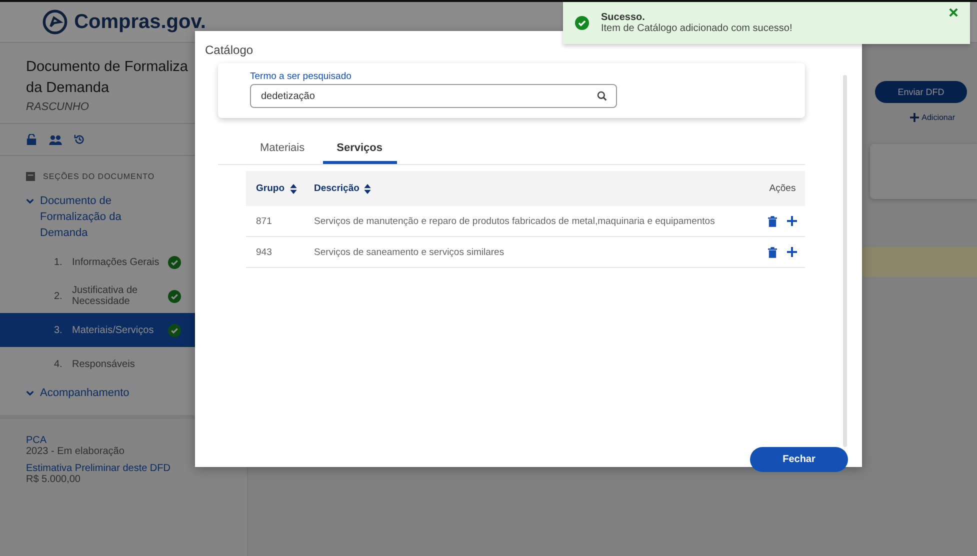 The height and width of the screenshot is (556, 977). Describe the element at coordinates (37, 440) in the screenshot. I see `info-label: PCA` at that location.